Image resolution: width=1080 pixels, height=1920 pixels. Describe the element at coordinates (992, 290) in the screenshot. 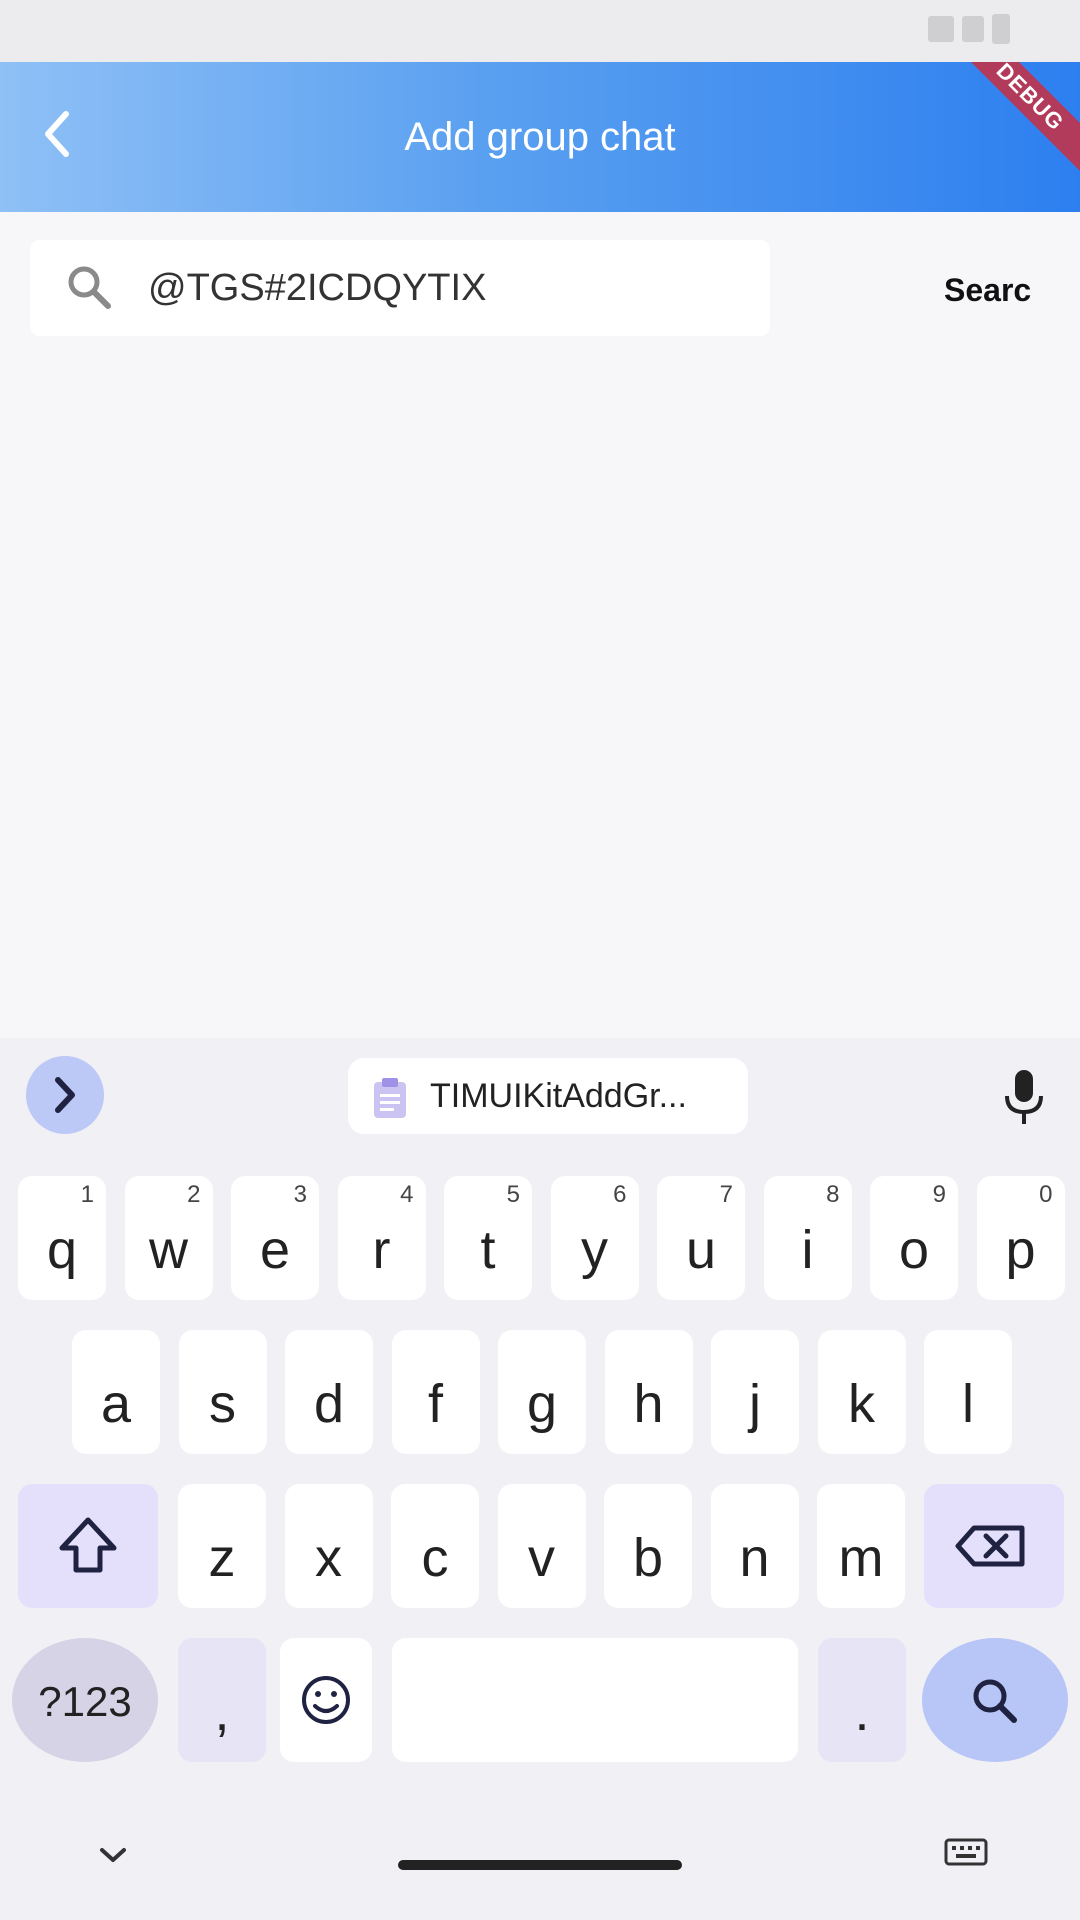

I see `search-button: Searc` at that location.